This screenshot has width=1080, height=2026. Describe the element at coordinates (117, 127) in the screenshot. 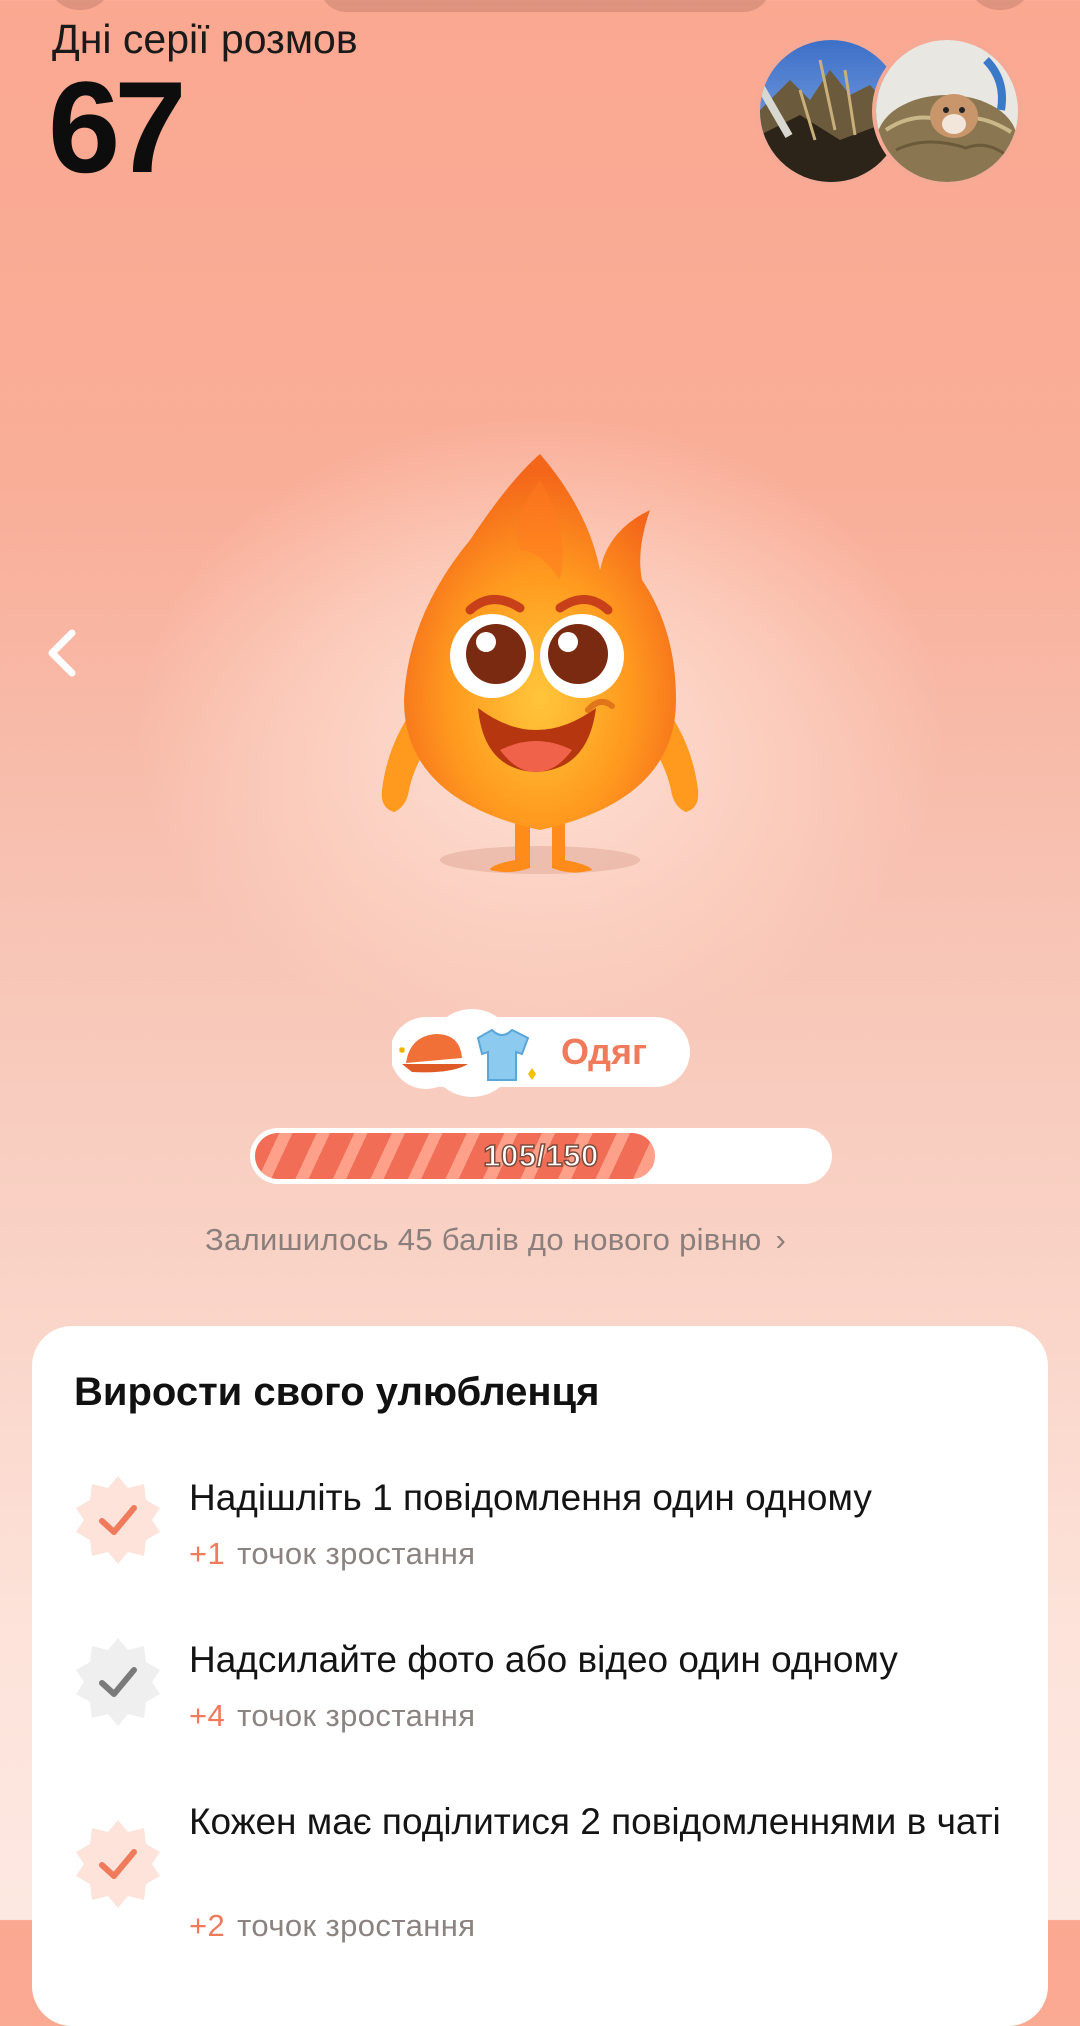

I see `streak-count: 67` at that location.